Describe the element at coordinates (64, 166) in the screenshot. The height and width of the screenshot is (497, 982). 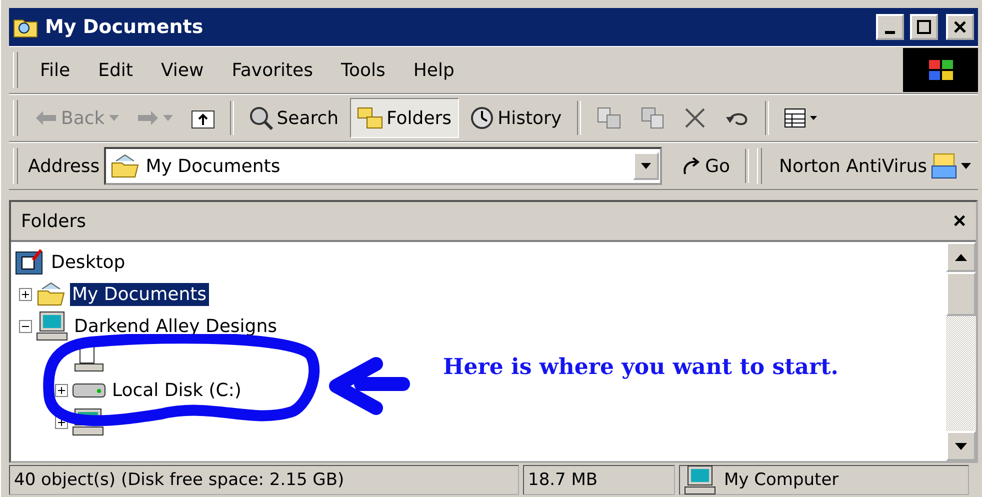
I see `address-label: Address` at that location.